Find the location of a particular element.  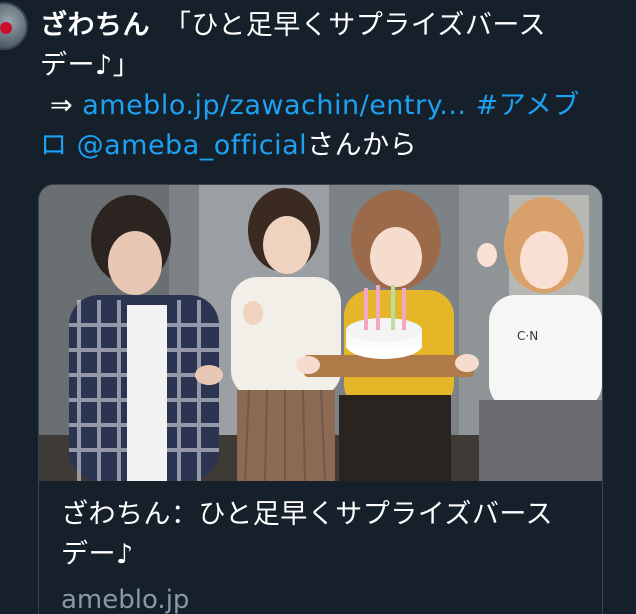

tweet-line-2: デー♪」 is located at coordinates (330, 66).